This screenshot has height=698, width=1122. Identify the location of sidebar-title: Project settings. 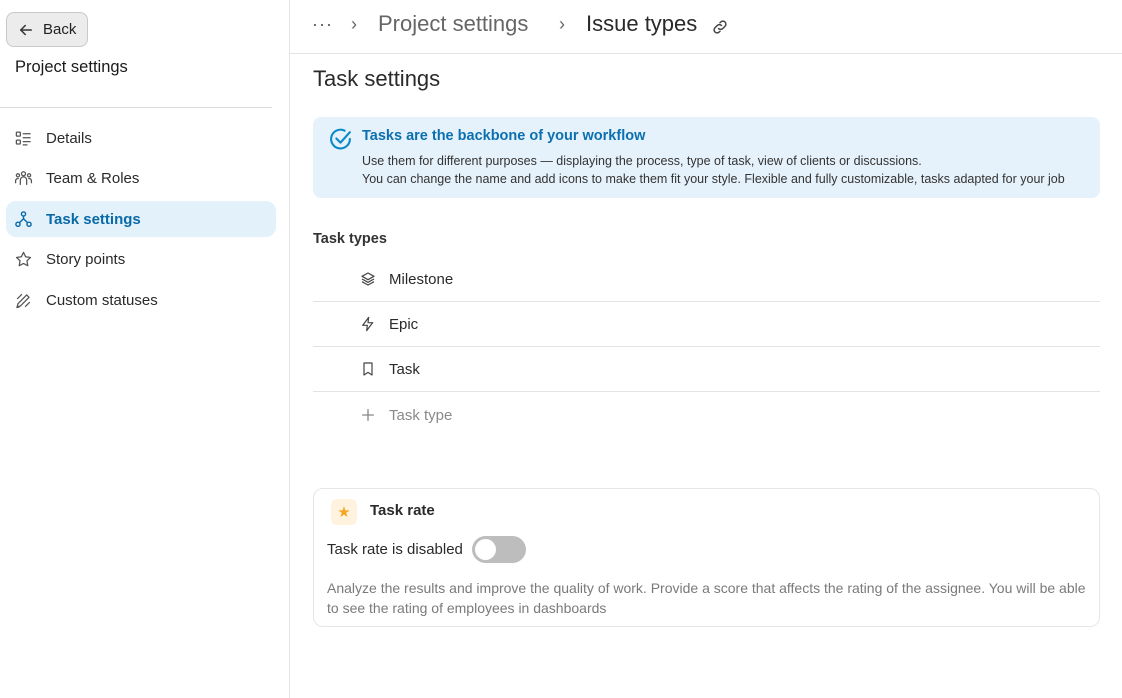
(71, 67).